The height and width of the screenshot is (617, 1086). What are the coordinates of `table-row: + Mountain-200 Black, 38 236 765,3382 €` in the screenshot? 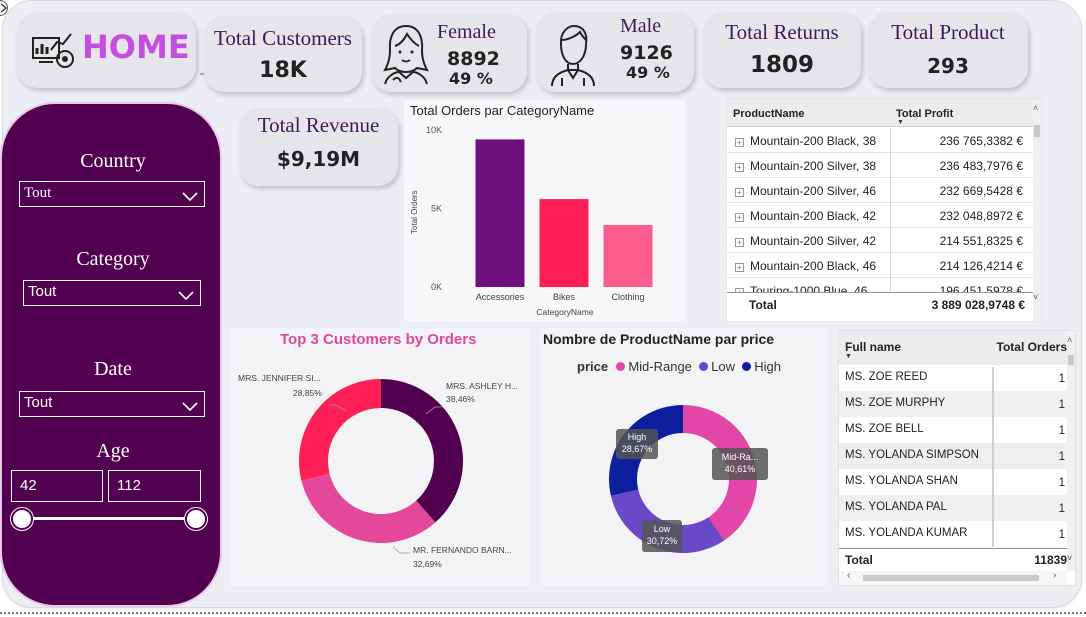 It's located at (880, 140).